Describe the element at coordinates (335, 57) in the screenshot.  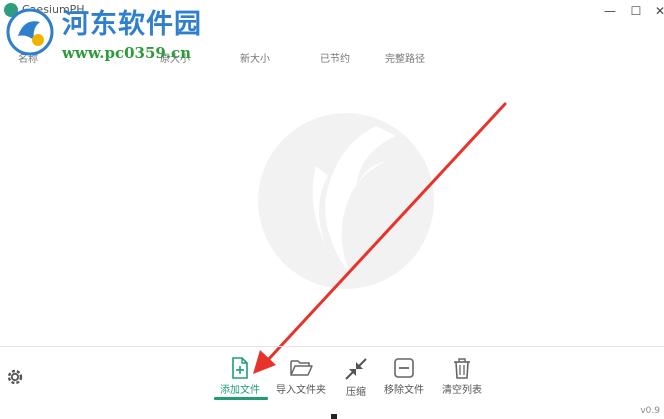
I see `column-saved: 已节约` at that location.